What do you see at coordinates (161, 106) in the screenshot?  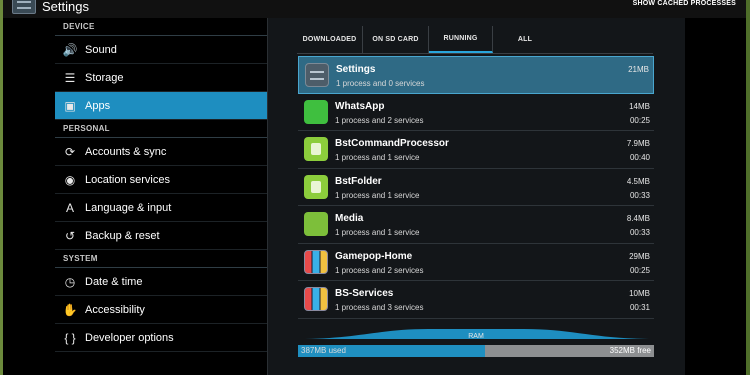 I see `sidebar-item-apps: ▣ Apps` at bounding box center [161, 106].